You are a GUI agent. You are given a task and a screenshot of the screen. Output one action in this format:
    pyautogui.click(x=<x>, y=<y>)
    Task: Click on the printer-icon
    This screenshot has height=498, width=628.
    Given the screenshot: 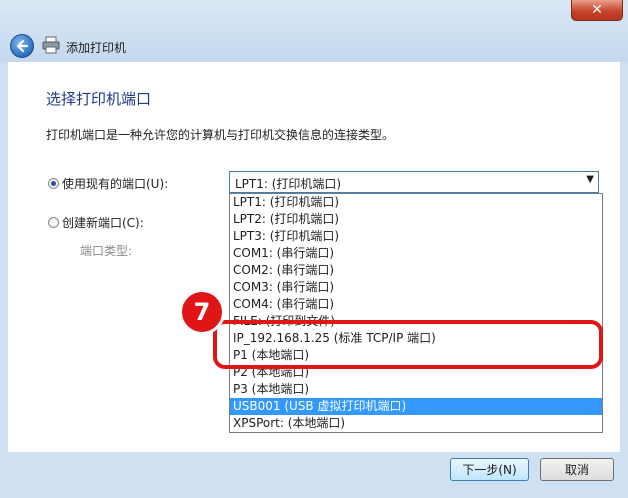 What is the action you would take?
    pyautogui.click(x=51, y=45)
    